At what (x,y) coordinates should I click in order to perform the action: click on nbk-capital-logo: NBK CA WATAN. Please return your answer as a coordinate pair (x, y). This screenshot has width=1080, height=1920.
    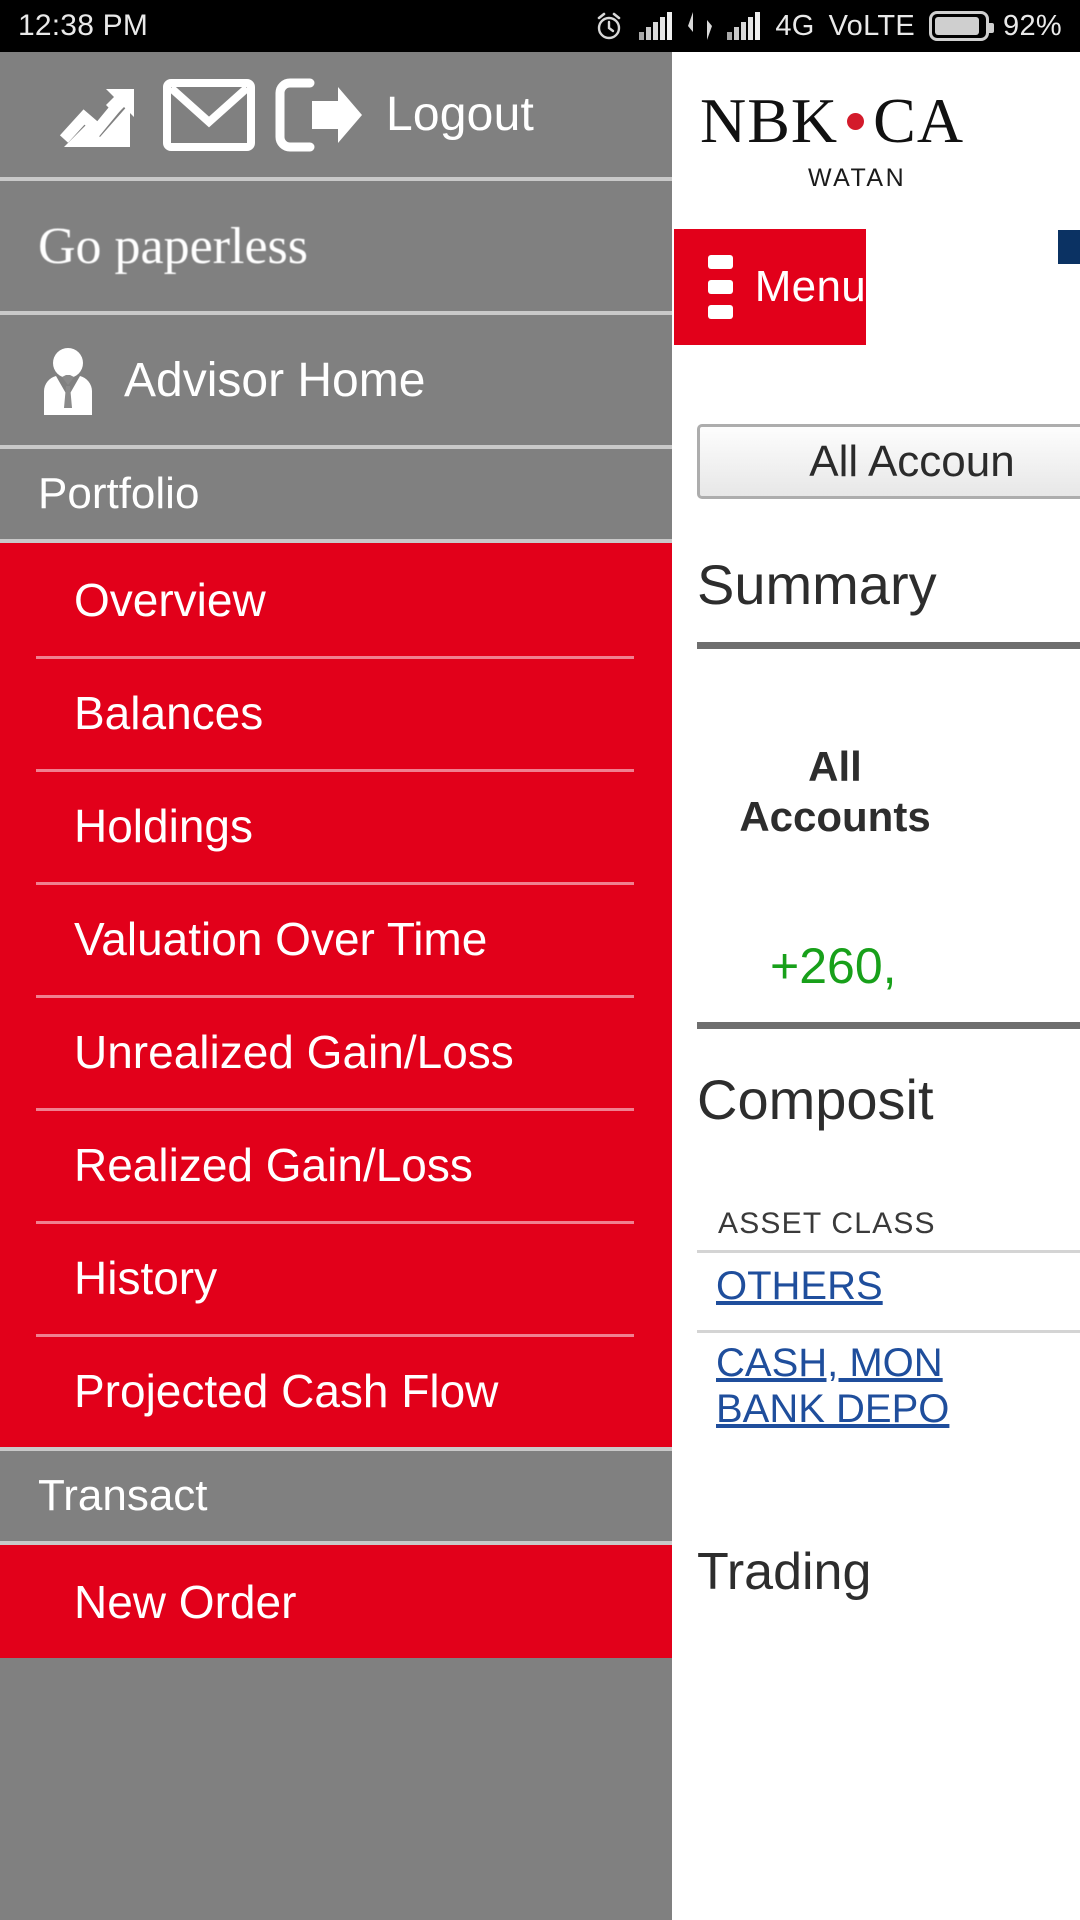
    Looking at the image, I should click on (832, 138).